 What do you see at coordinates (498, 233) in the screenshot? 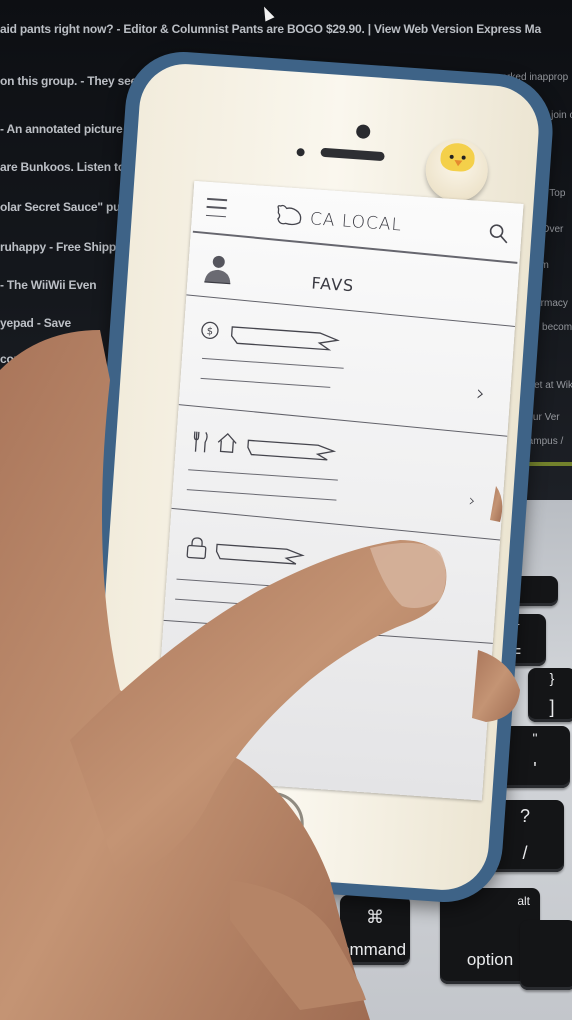
I see `search-icon` at bounding box center [498, 233].